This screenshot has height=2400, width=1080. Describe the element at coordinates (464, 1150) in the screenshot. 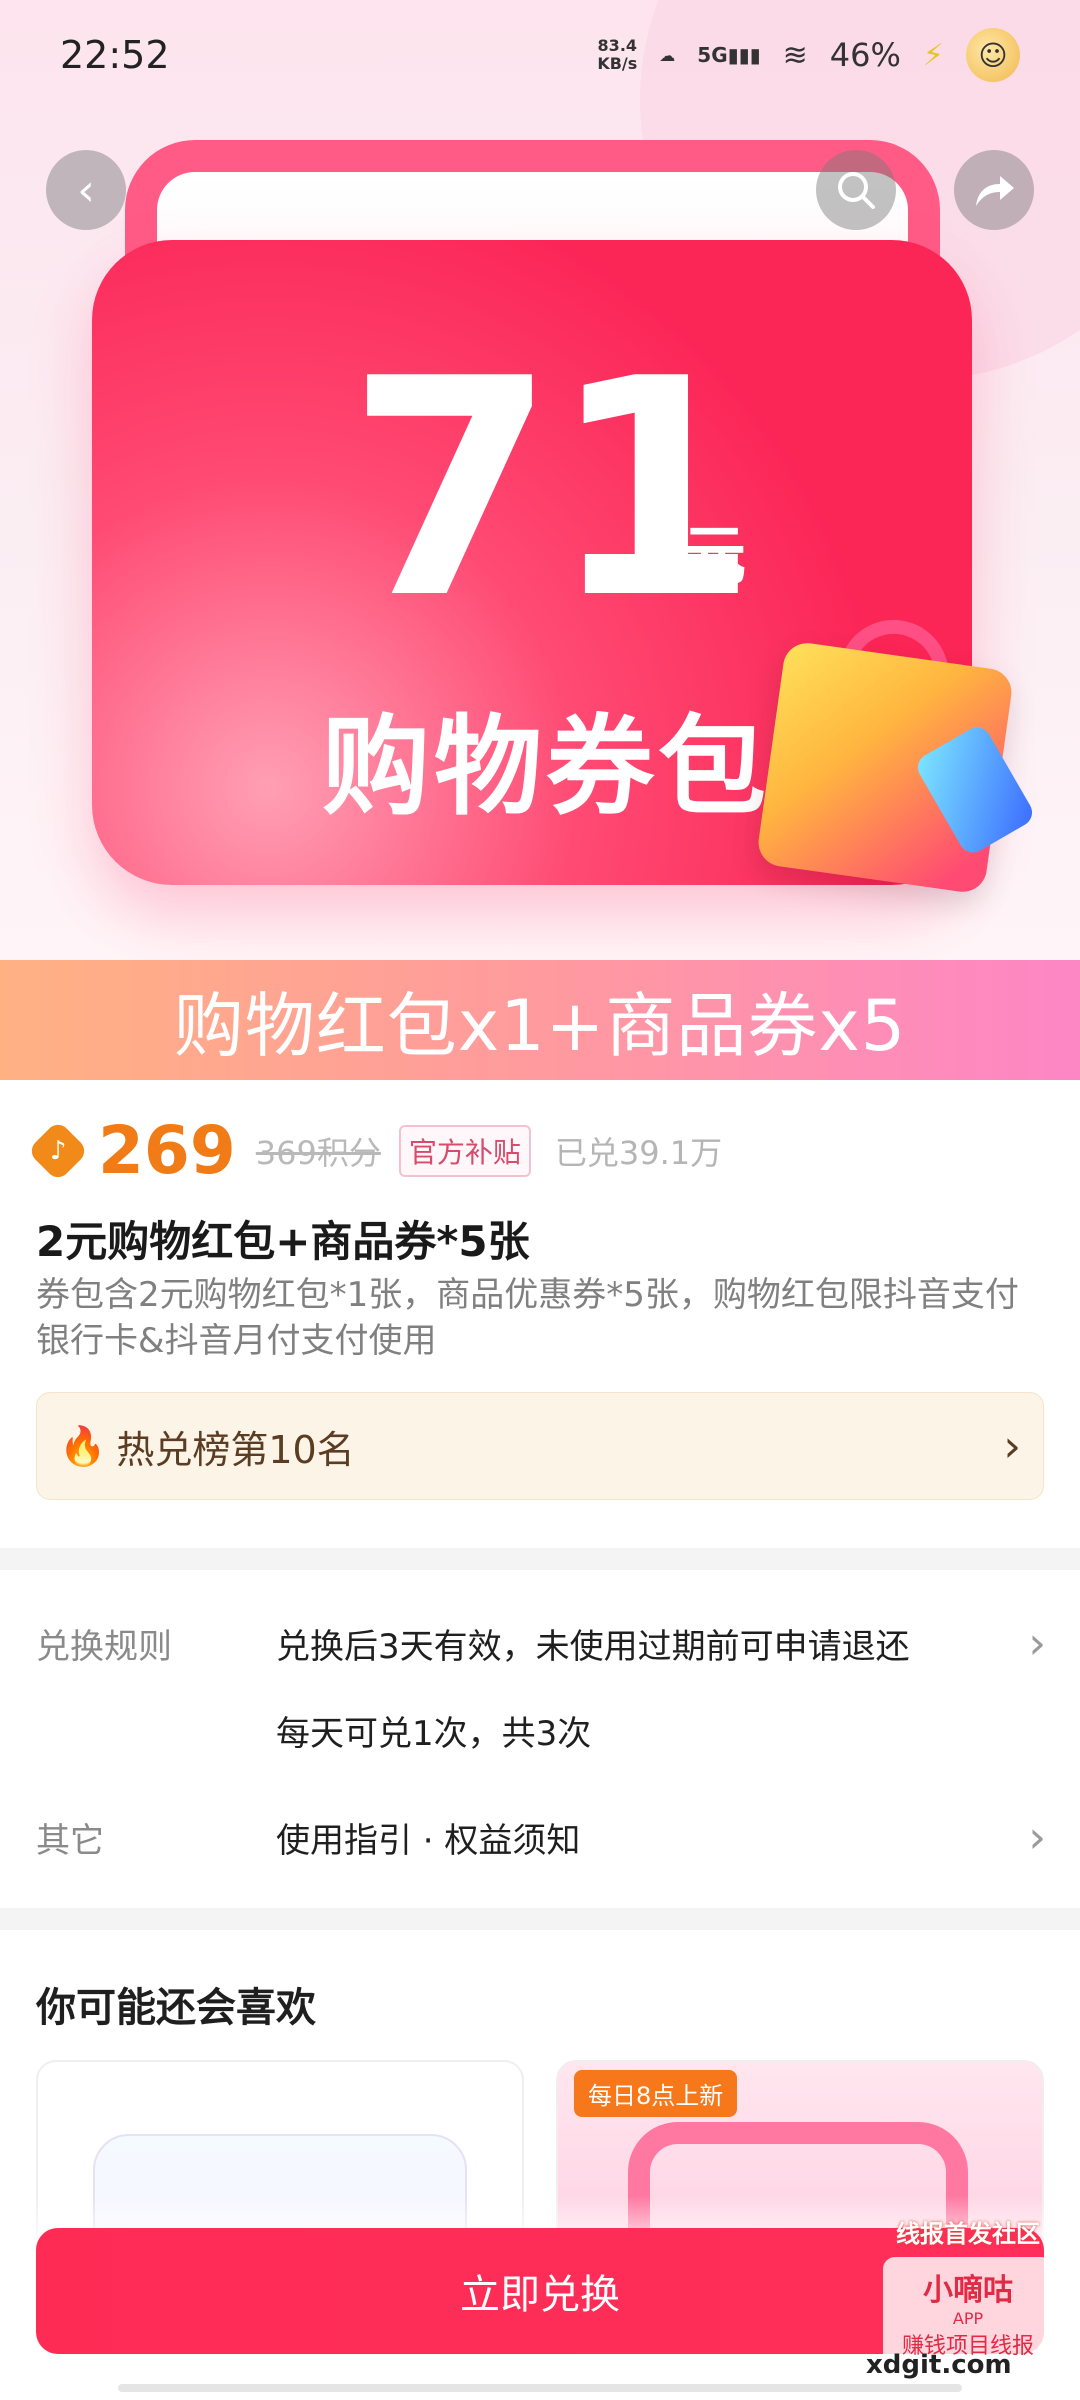

I see `official-subsidy-tag: 官方补贴` at that location.